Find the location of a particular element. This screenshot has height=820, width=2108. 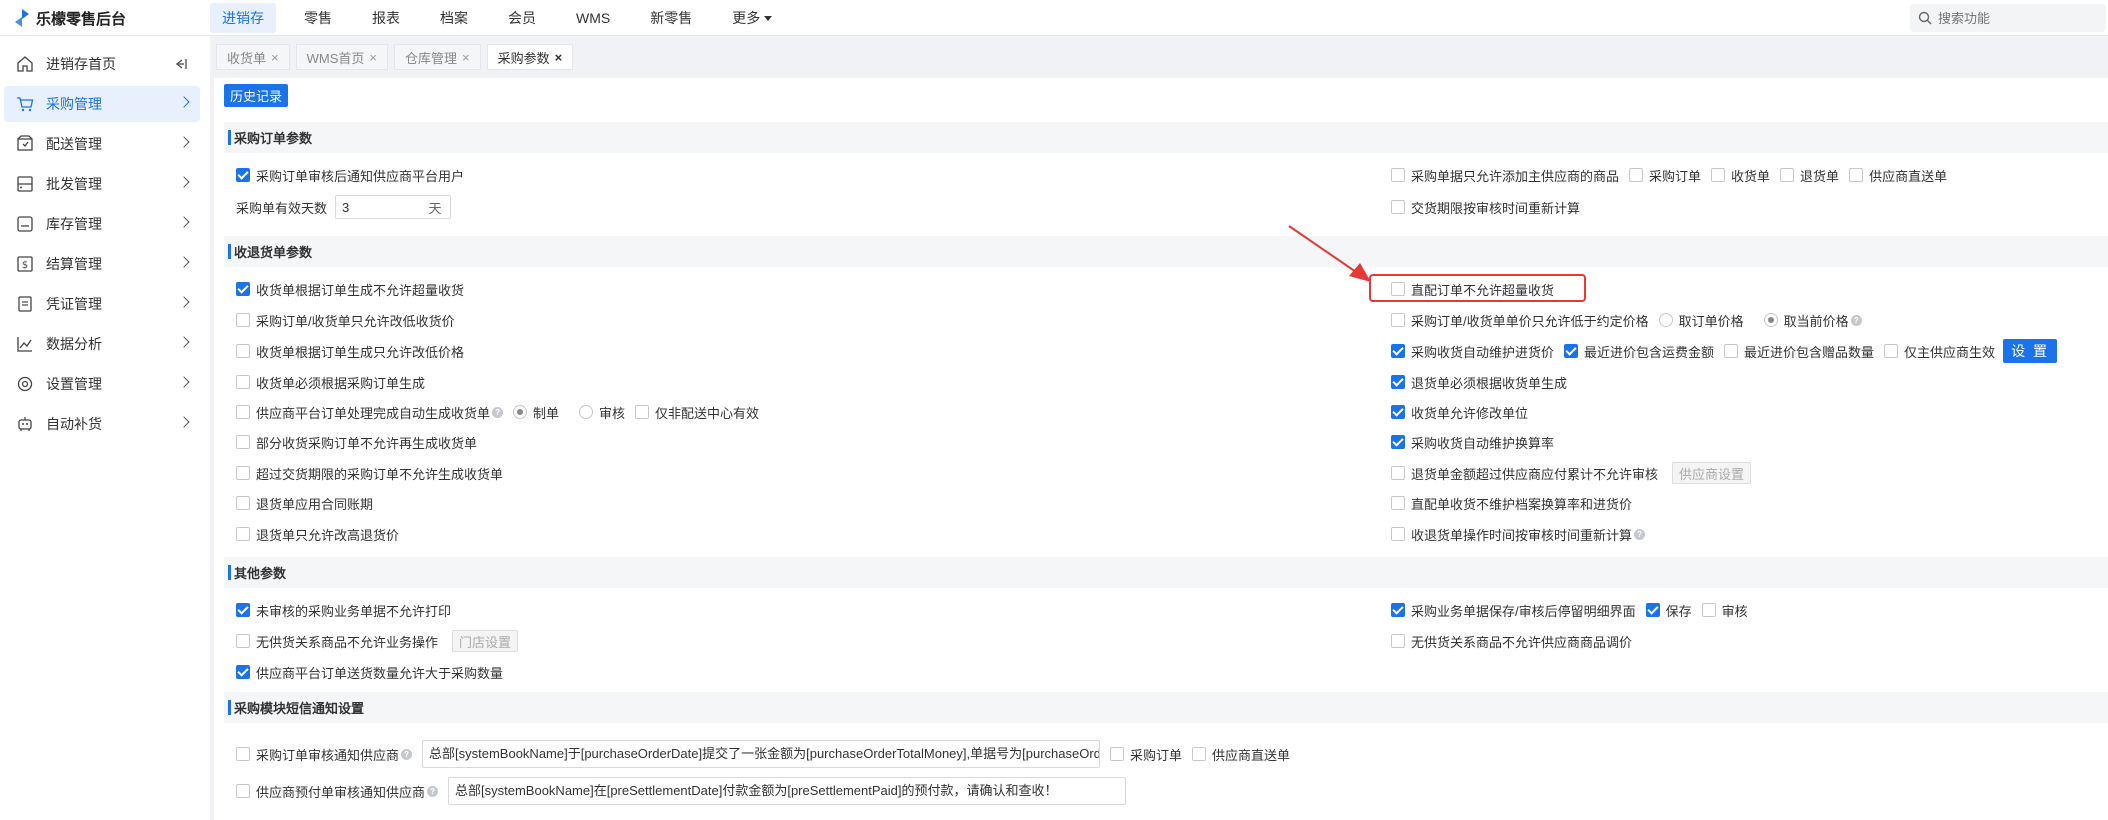

store-set-button: 门店设置 is located at coordinates (485, 641).